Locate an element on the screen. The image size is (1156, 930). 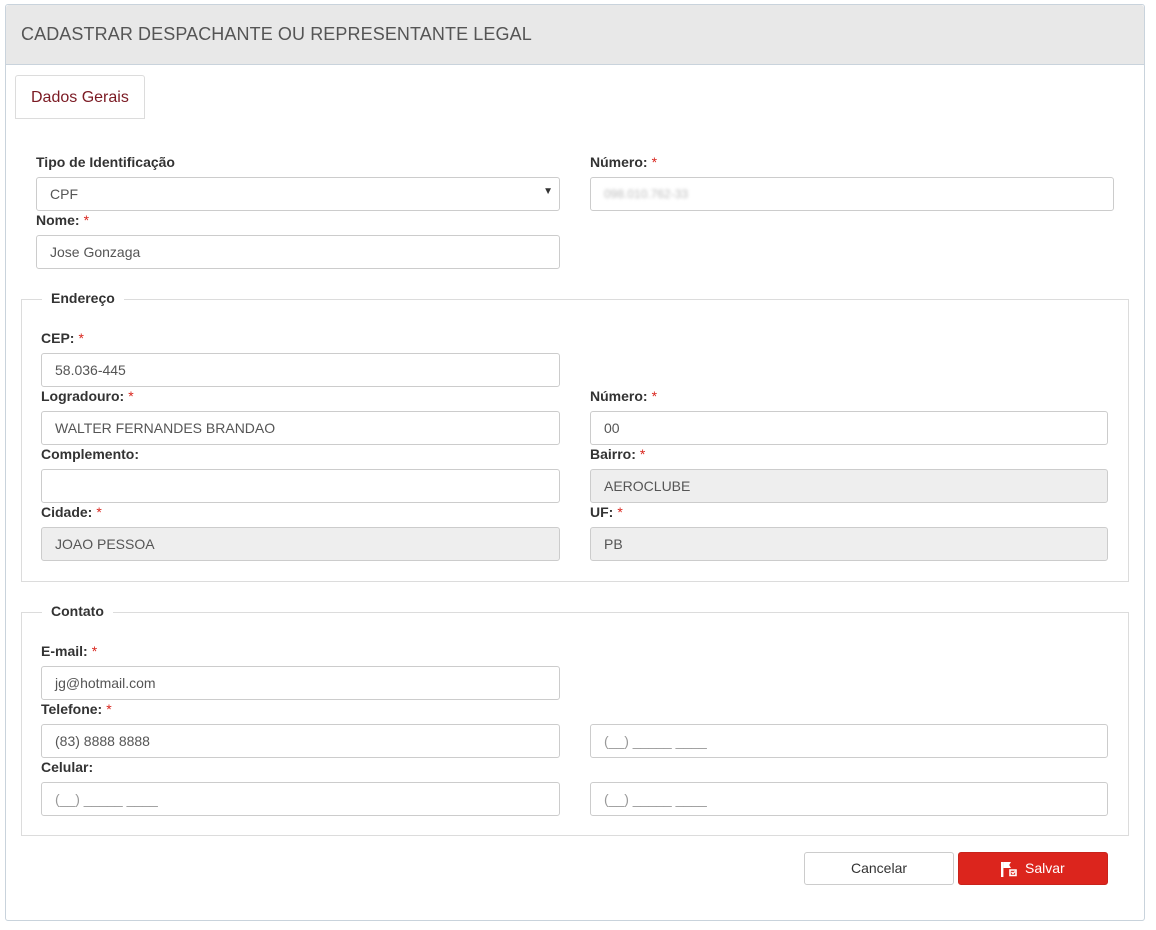
save-flag-icon is located at coordinates (1009, 869).